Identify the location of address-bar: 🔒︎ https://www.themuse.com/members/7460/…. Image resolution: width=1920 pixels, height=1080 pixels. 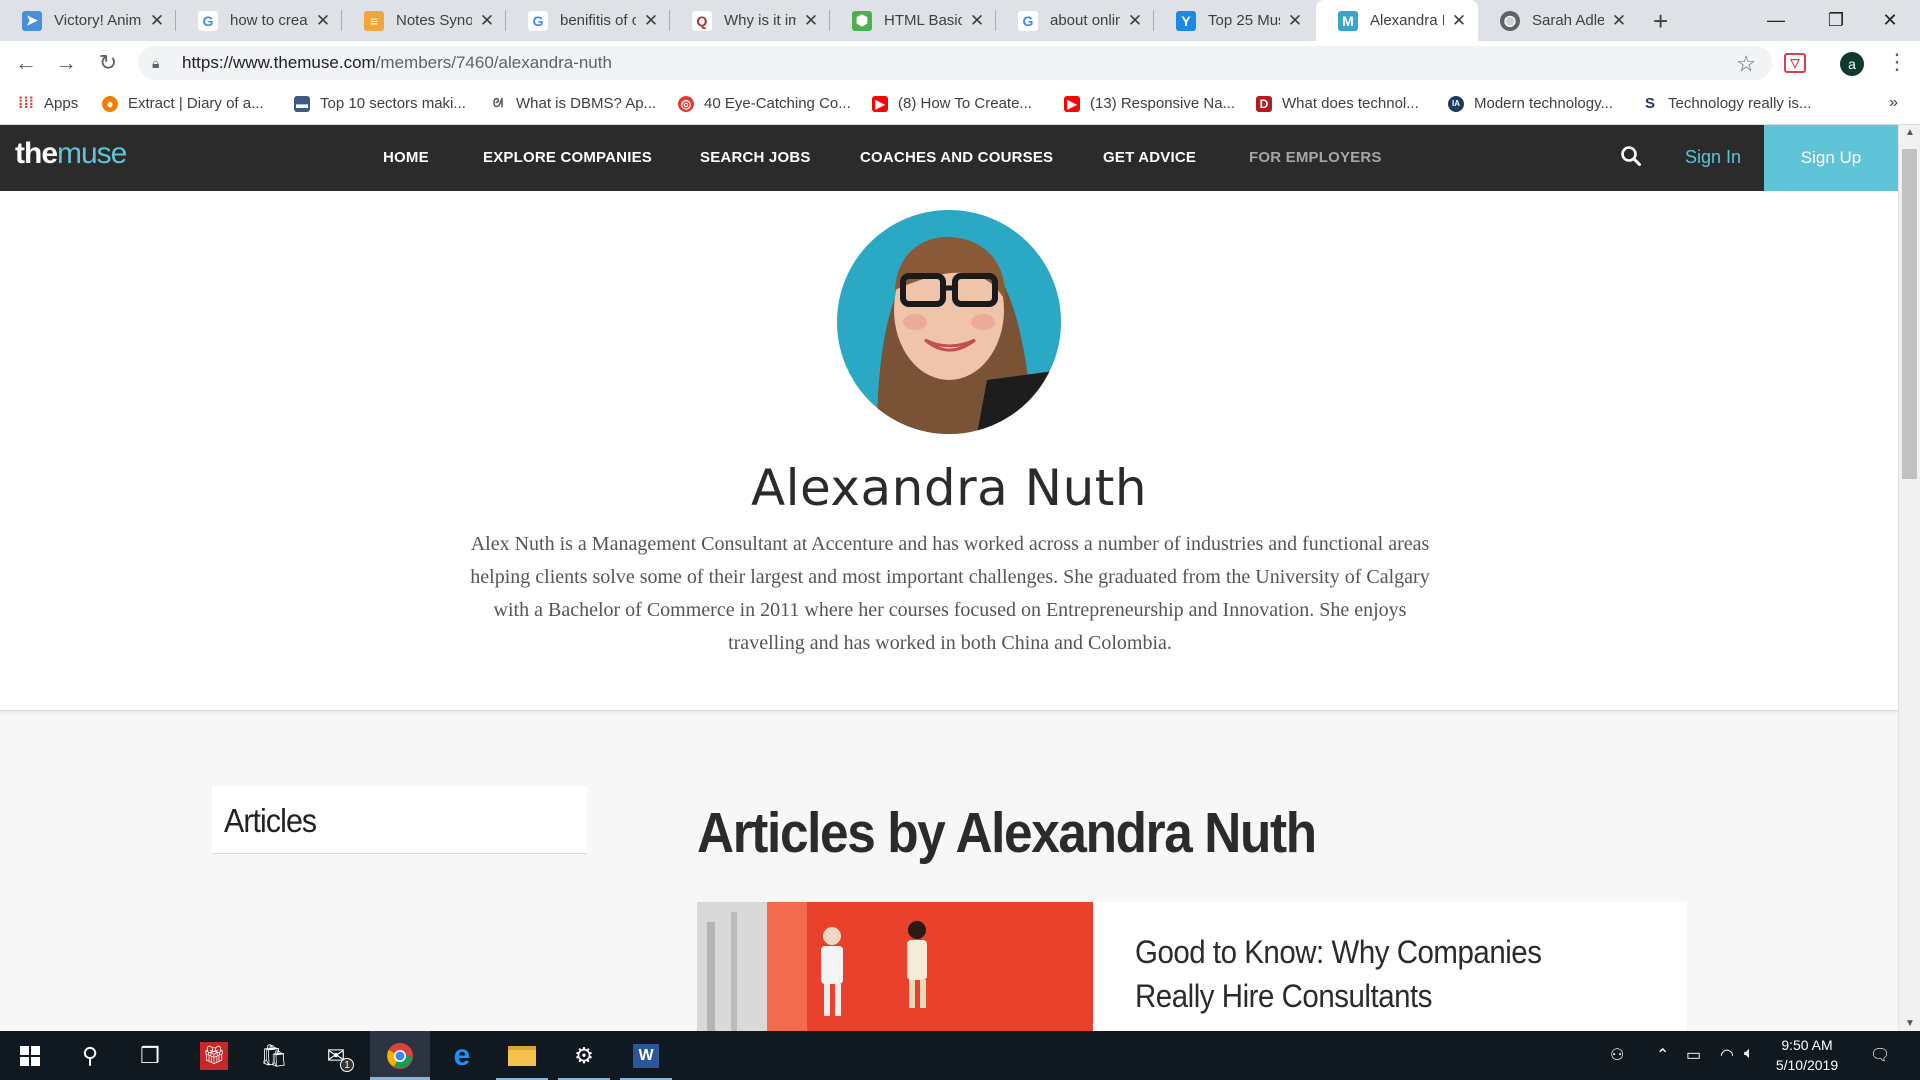
(955, 63).